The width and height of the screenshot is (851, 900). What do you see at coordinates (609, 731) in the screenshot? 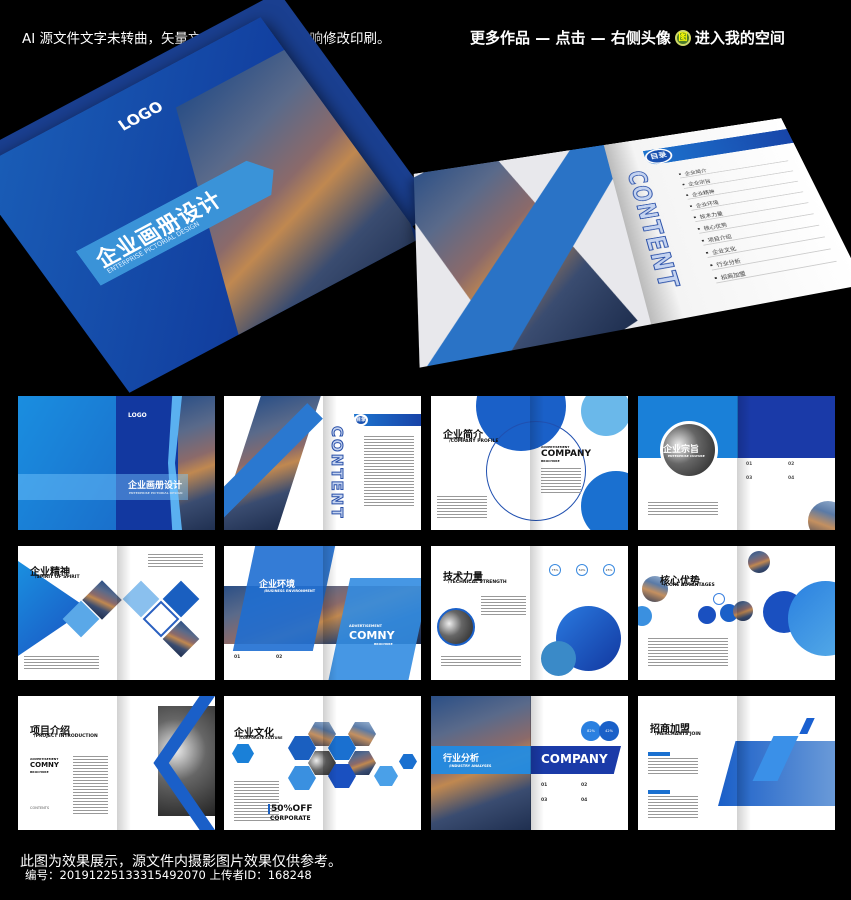
I see `stat-circle: 42%` at bounding box center [609, 731].